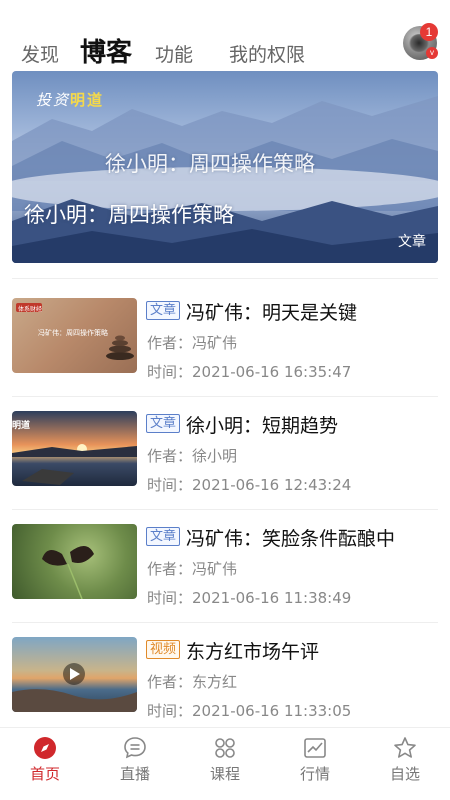  I want to click on banner-title: 徐小明：周四操作策略, so click(129, 215).